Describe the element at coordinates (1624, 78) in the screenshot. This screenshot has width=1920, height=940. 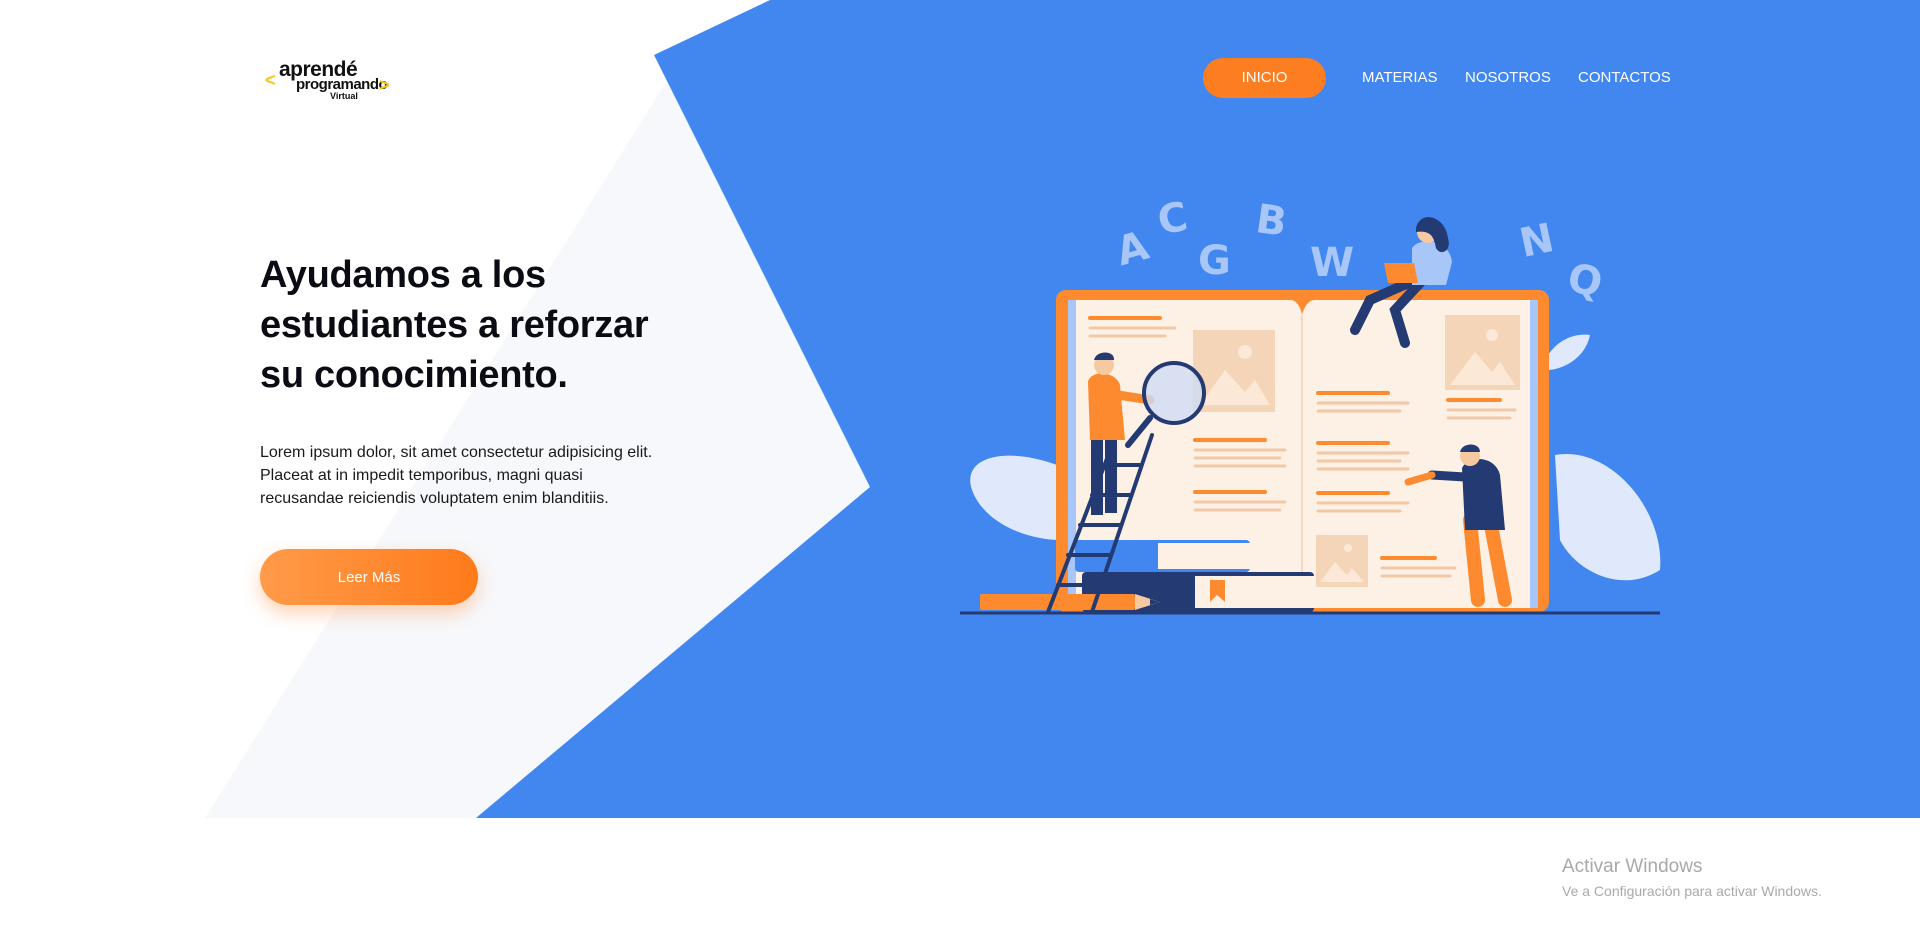
I see `nav-item-contactos: CONTACTOS` at that location.